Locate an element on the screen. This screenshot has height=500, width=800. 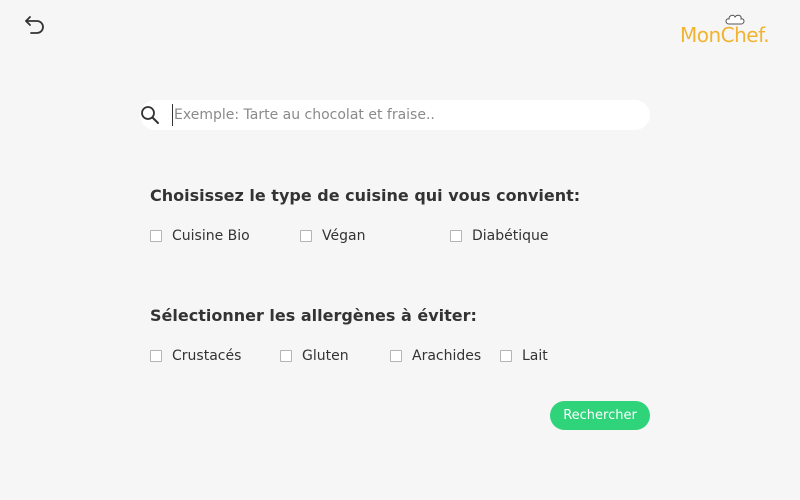
checkbox-label: Crustacés is located at coordinates (207, 356).